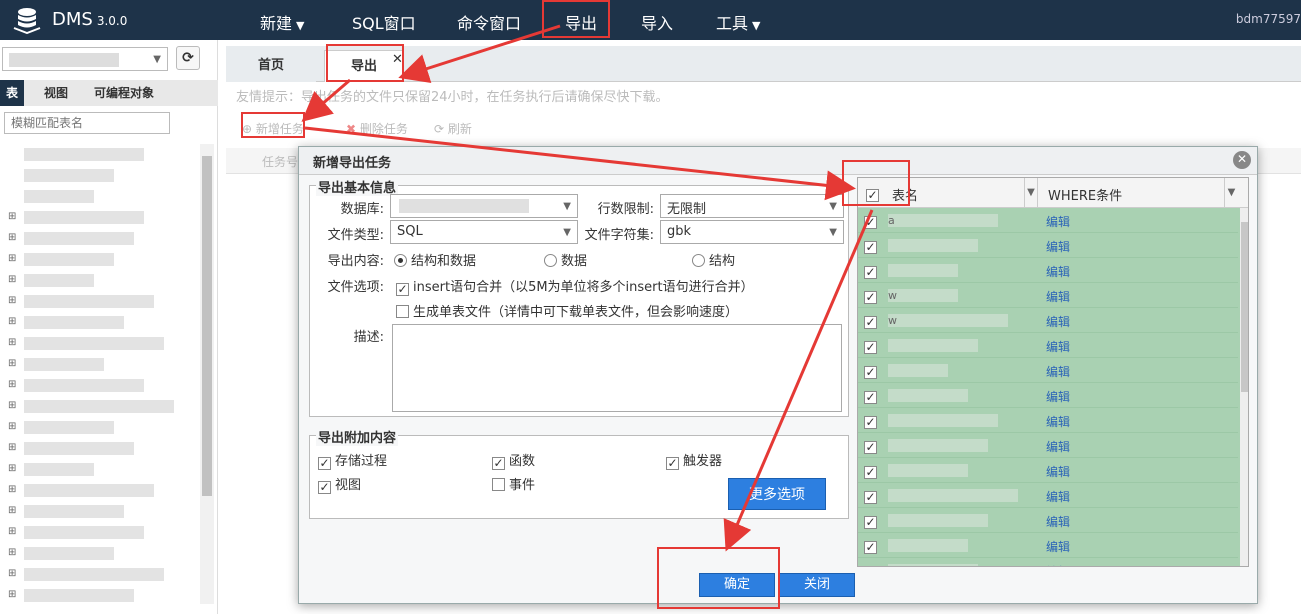  I want to click on function-checkbox: ✓ 函数, so click(513, 460).